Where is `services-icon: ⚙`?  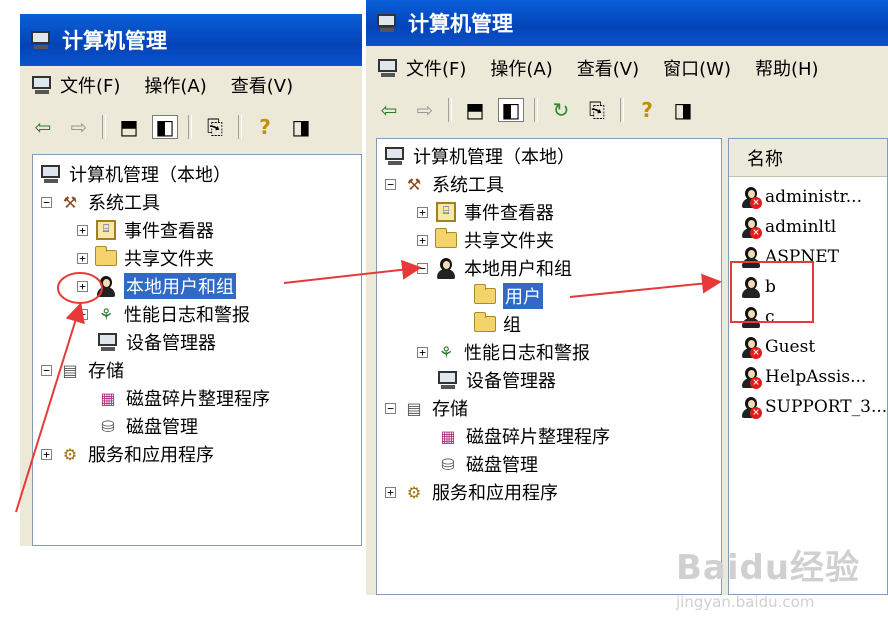
services-icon: ⚙ is located at coordinates (70, 454).